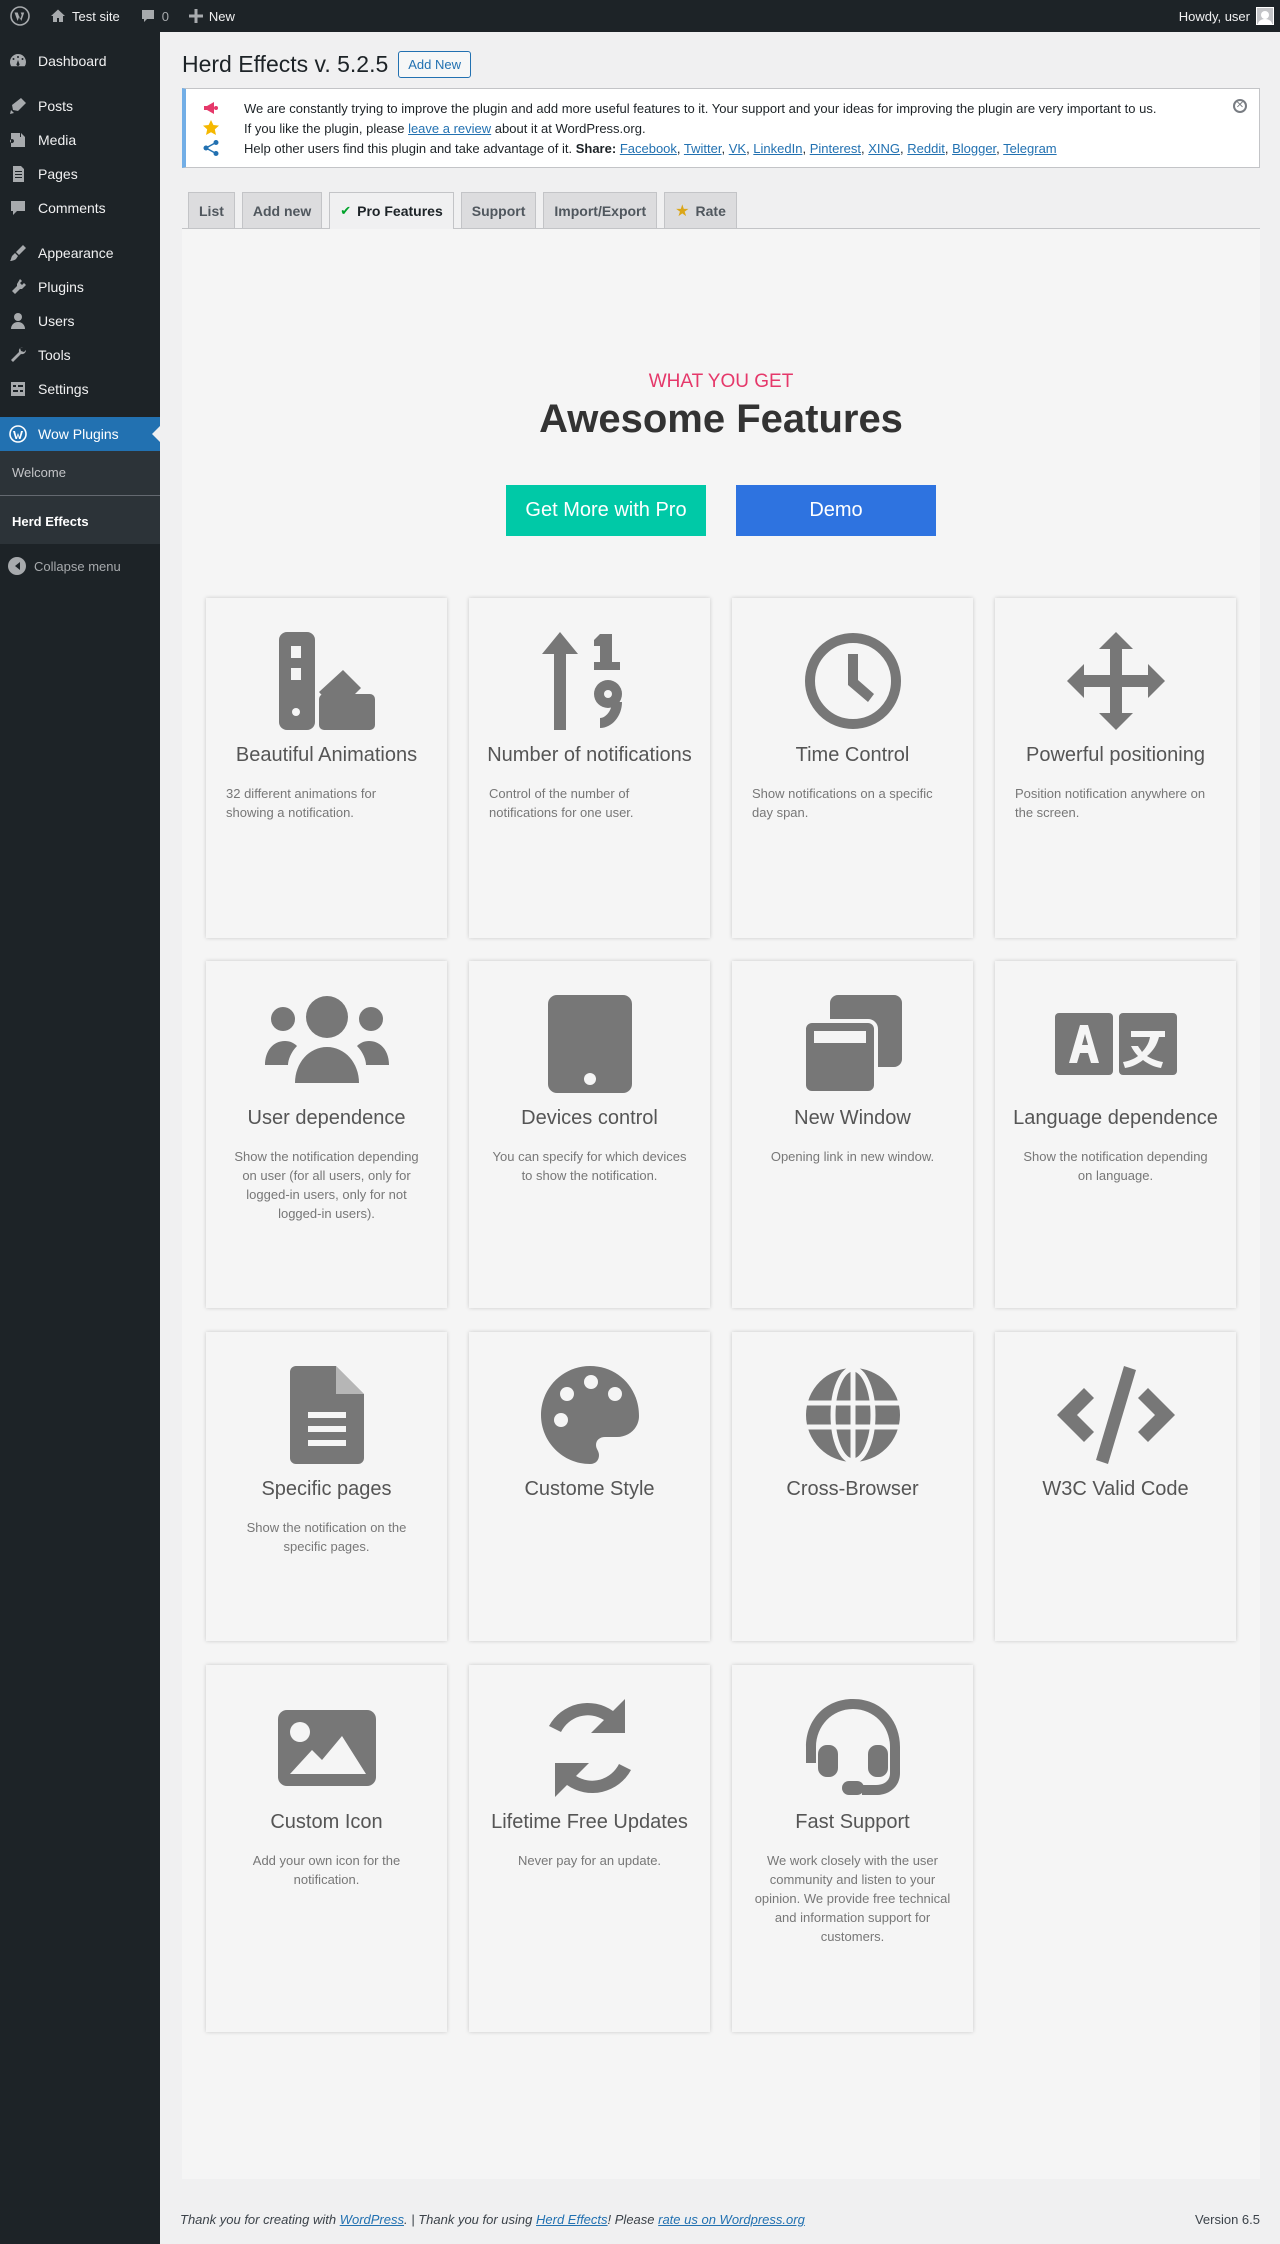 Image resolution: width=1280 pixels, height=2244 pixels. Describe the element at coordinates (57, 140) in the screenshot. I see `sidebar-item-label: Media` at that location.